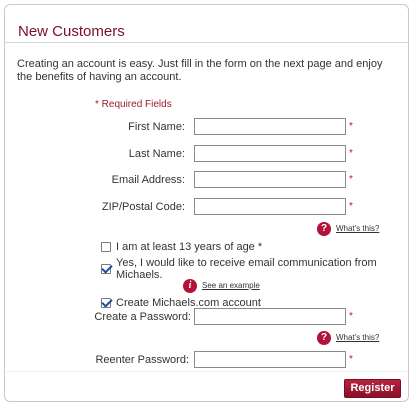 This screenshot has width=413, height=406. What do you see at coordinates (270, 359) in the screenshot?
I see `reenter-password-input` at bounding box center [270, 359].